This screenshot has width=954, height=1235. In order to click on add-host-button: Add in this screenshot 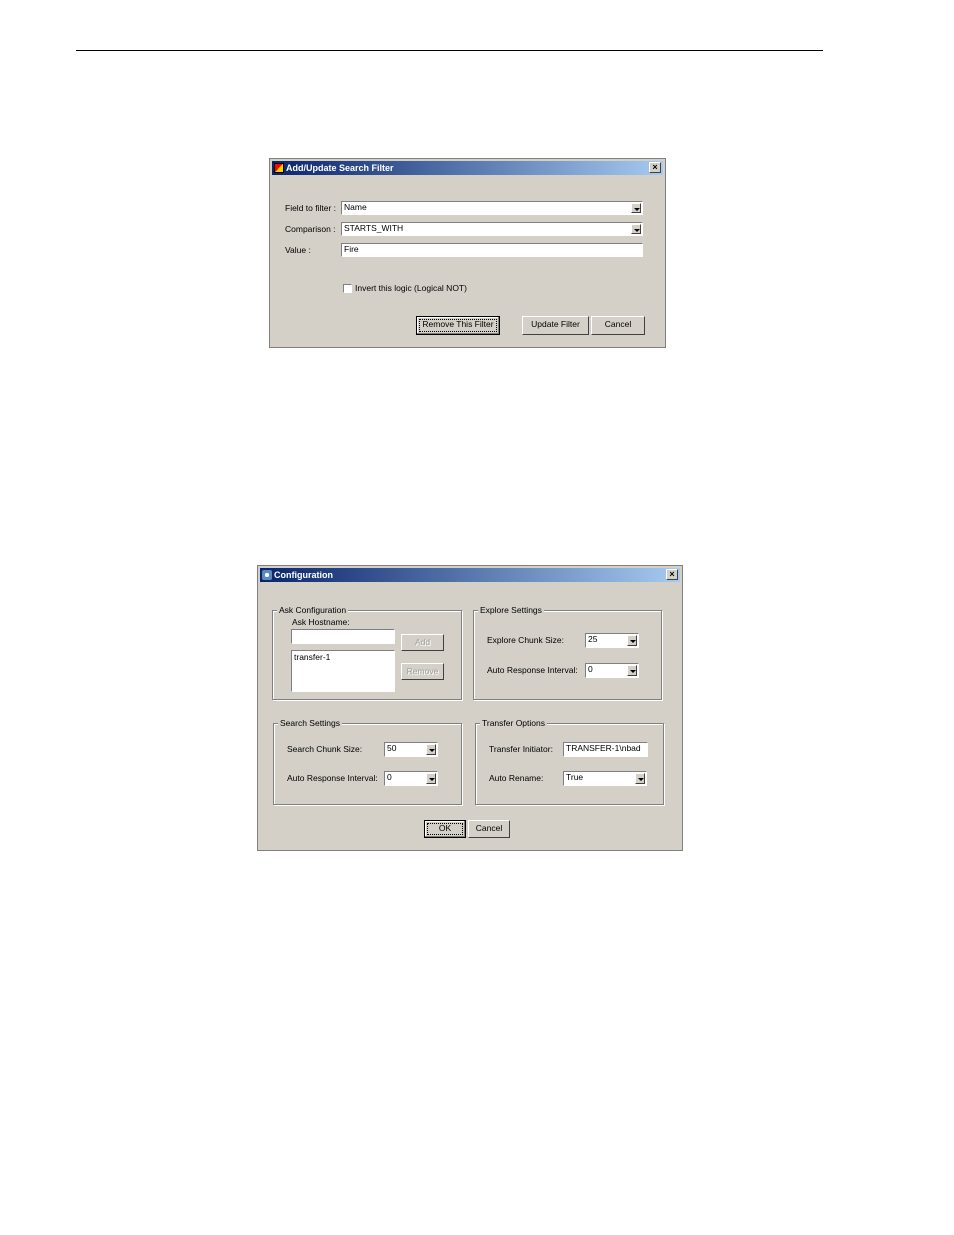, I will do `click(422, 642)`.